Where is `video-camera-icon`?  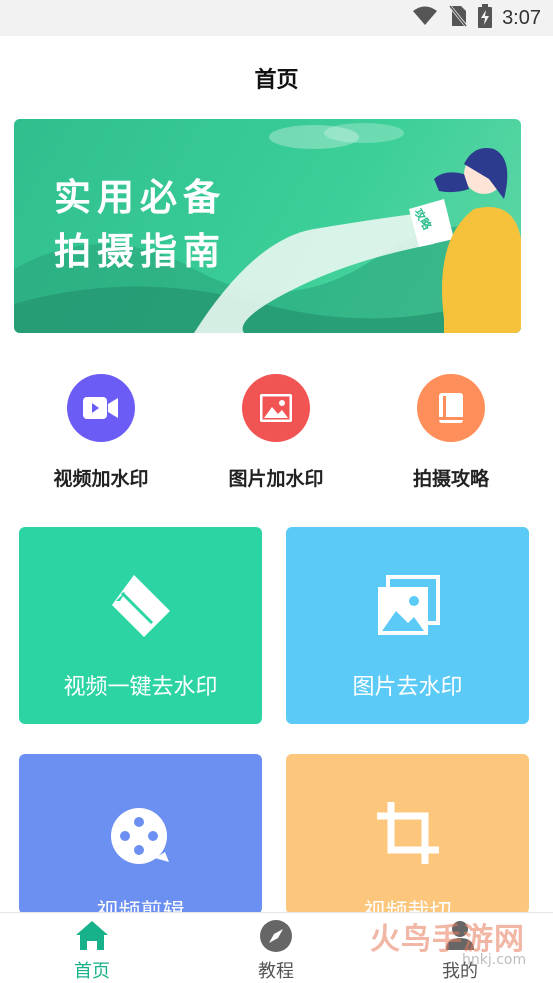
video-camera-icon is located at coordinates (101, 408).